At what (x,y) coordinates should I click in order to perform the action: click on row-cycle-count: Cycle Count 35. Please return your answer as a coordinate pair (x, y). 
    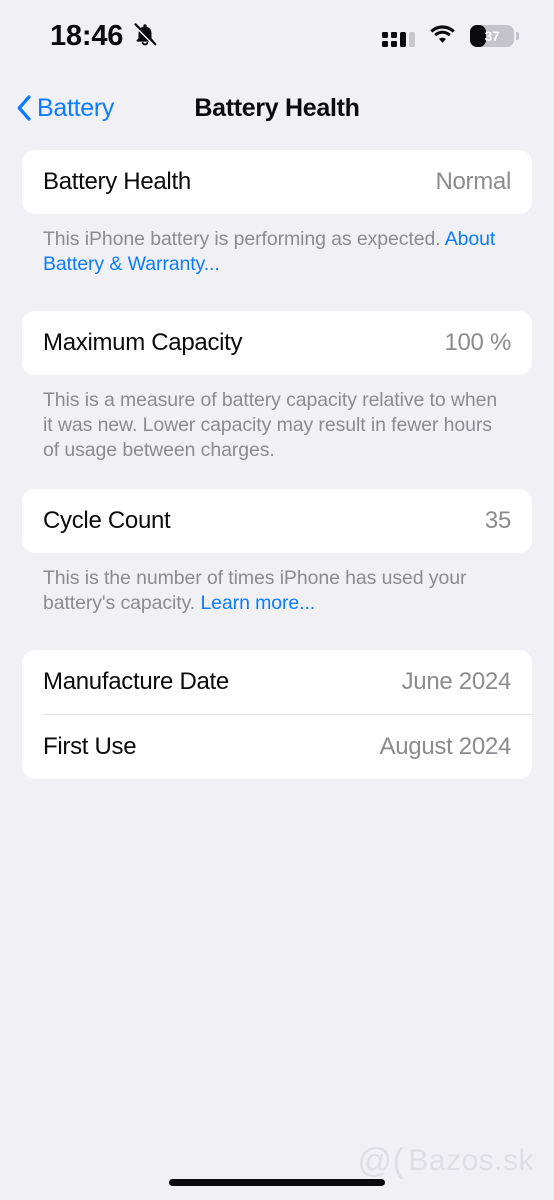
    Looking at the image, I should click on (277, 521).